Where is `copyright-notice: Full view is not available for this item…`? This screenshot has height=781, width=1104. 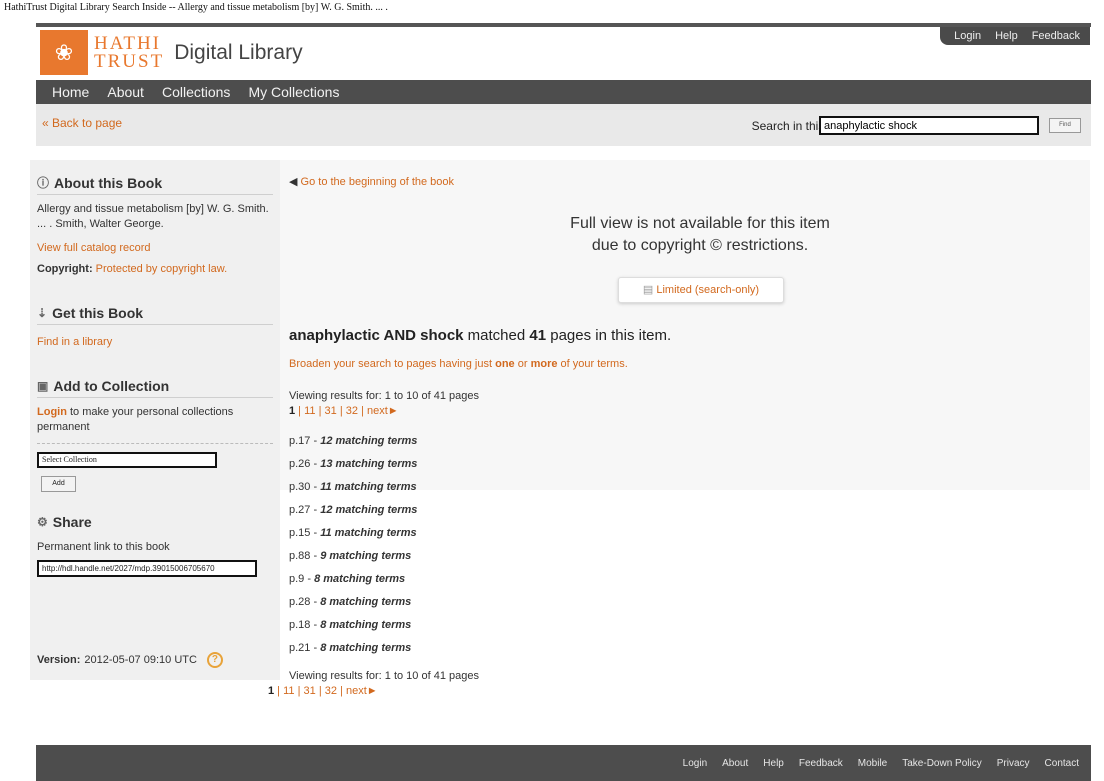
copyright-notice: Full view is not available for this item… is located at coordinates (700, 235).